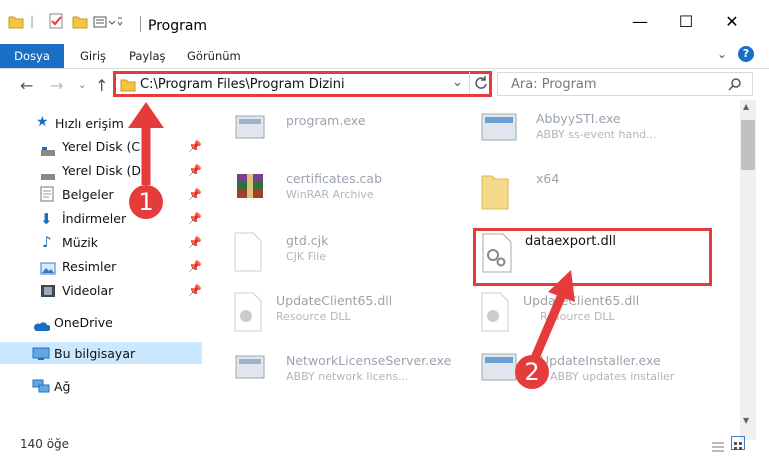 The image size is (769, 468). What do you see at coordinates (548, 327) in the screenshot?
I see `arrow-2-shaft` at bounding box center [548, 327].